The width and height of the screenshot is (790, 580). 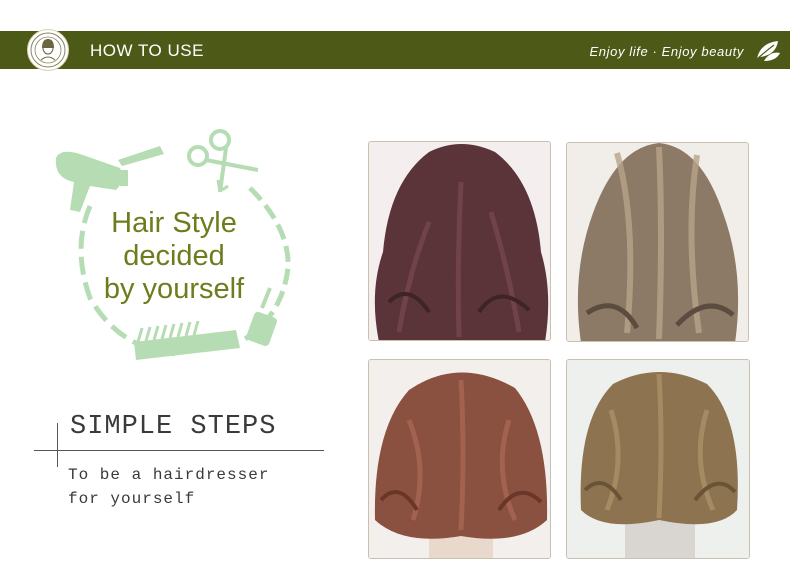 I want to click on steps-subtitle: To be a hairdresser for yourself, so click(x=168, y=487).